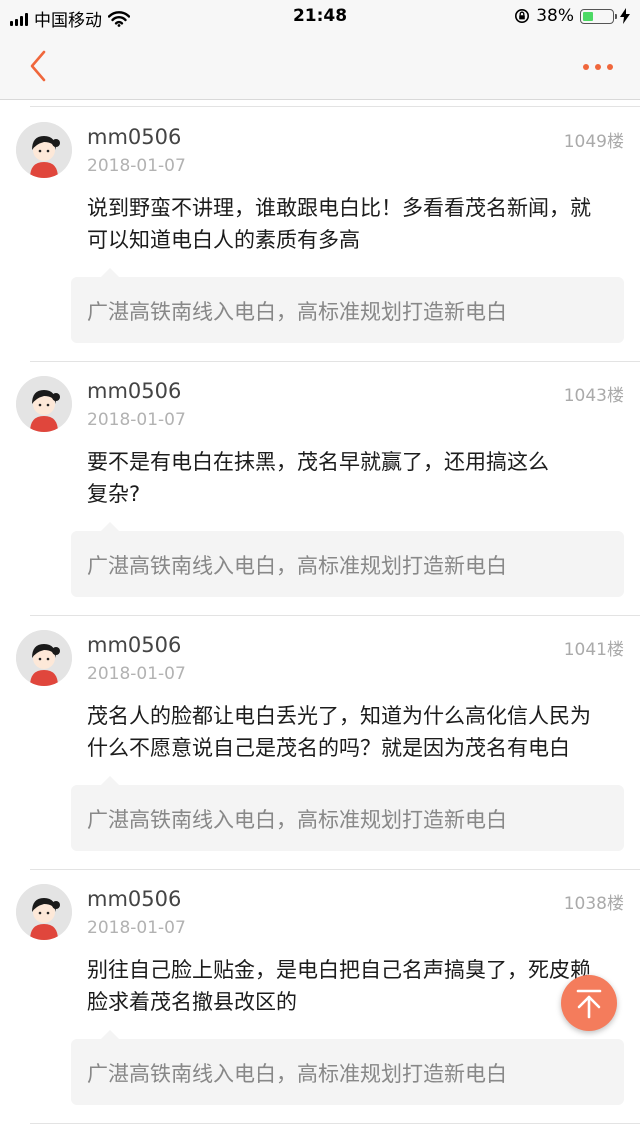 This screenshot has width=640, height=1137. Describe the element at coordinates (114, 494) in the screenshot. I see `comment-line: 复杂?` at that location.